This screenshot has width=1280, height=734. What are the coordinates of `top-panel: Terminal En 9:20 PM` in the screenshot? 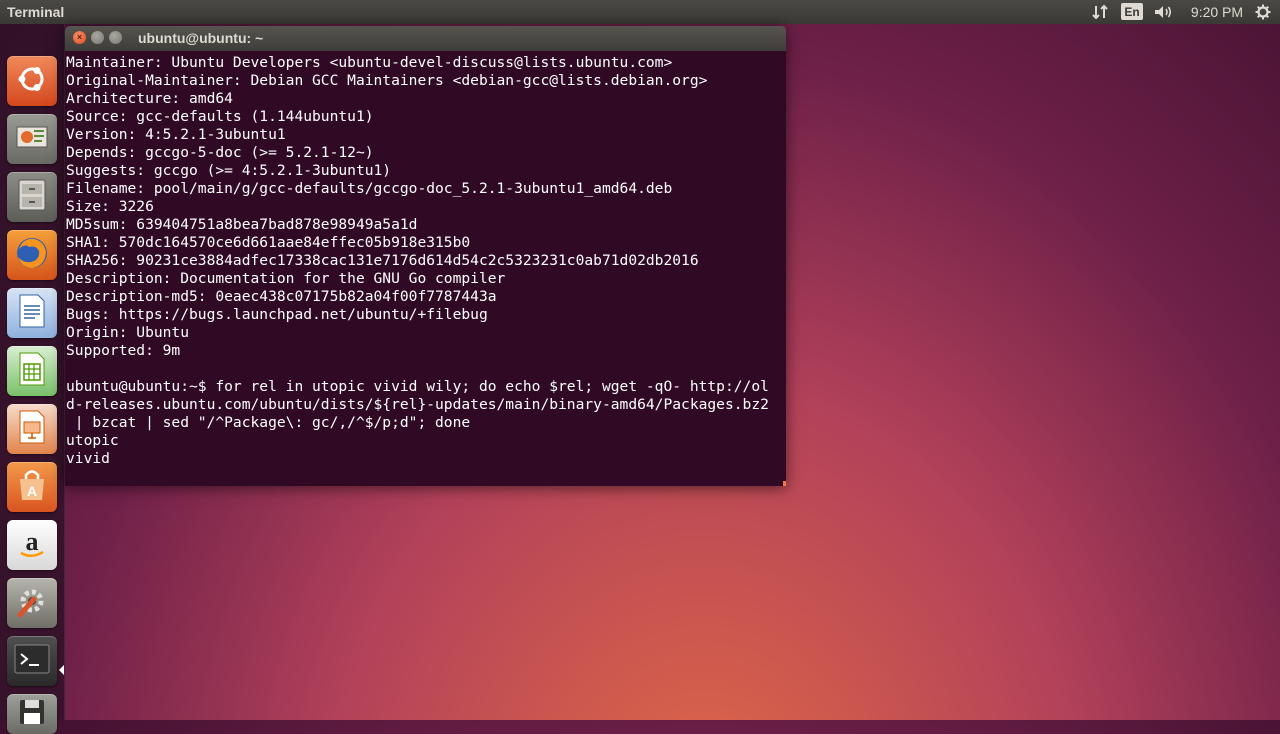 It's located at (640, 12).